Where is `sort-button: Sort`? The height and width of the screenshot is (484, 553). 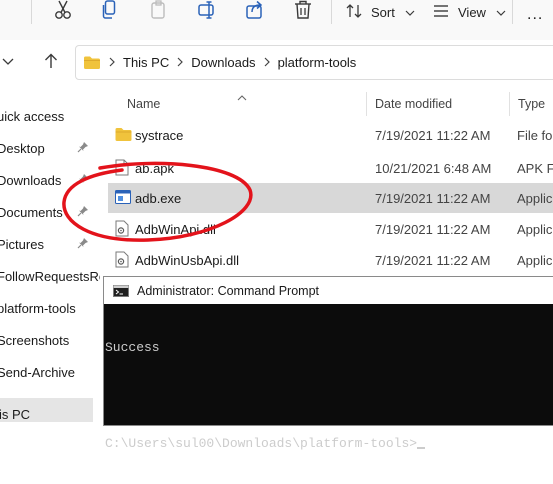 sort-button: Sort is located at coordinates (380, 12).